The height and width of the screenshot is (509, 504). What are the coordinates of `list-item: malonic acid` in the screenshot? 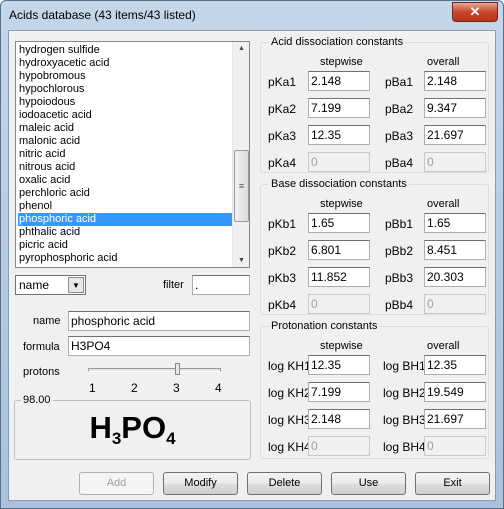 It's located at (125, 141).